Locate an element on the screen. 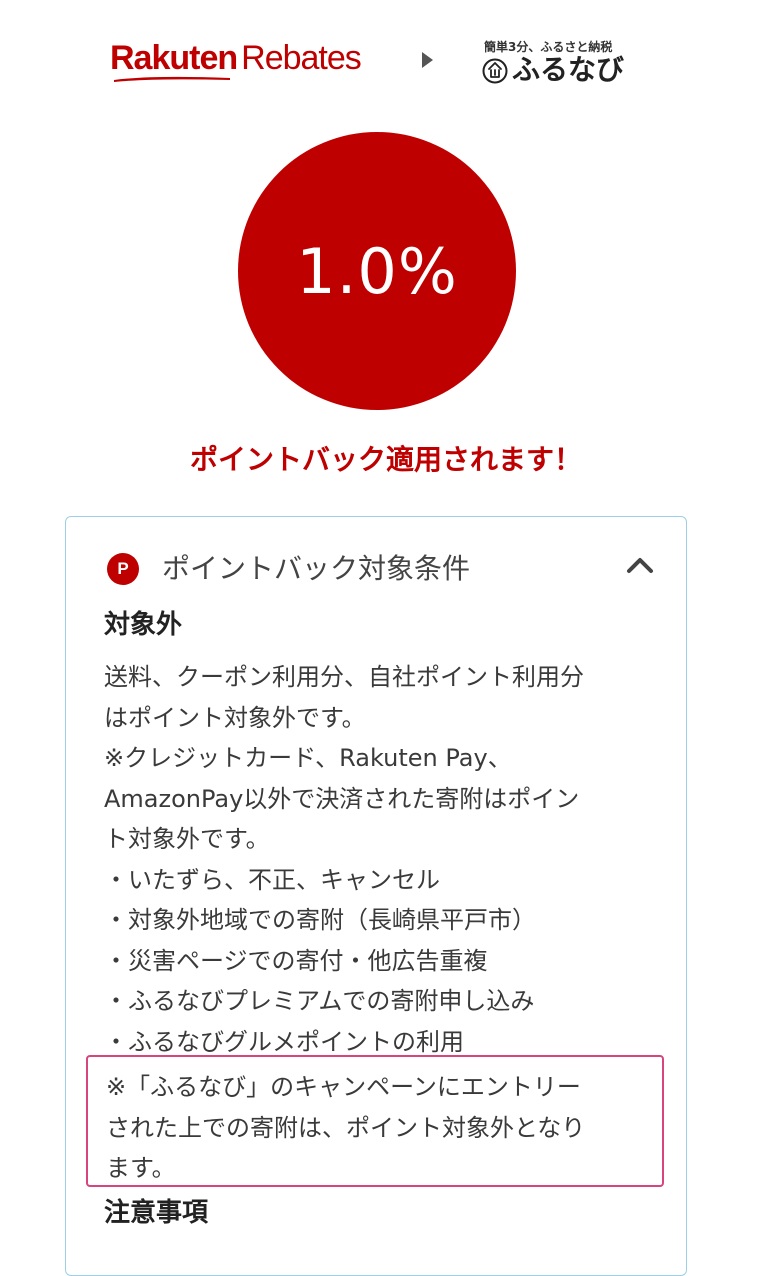 This screenshot has height=1276, width=772. furunavi-mark-icon is located at coordinates (495, 71).